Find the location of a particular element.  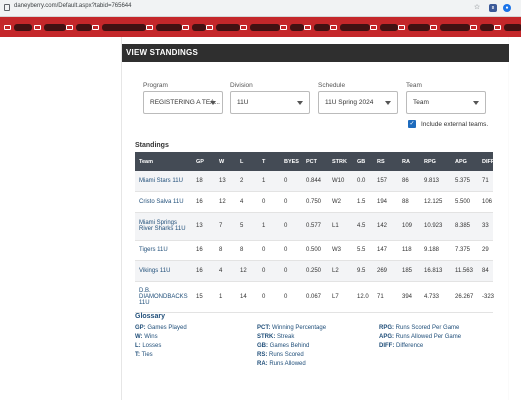

glossary-col-1: GP: Games Played W: Wins L: Losses T: Ties is located at coordinates (161, 342).